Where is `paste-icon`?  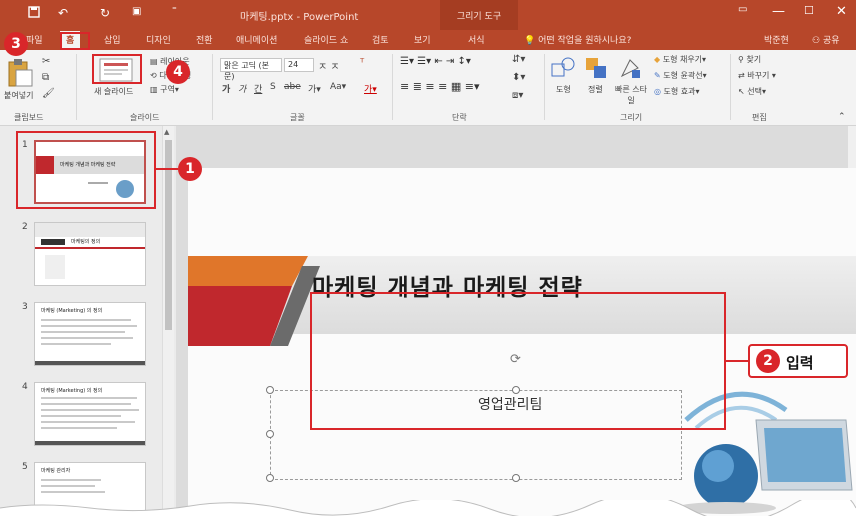 paste-icon is located at coordinates (20, 73).